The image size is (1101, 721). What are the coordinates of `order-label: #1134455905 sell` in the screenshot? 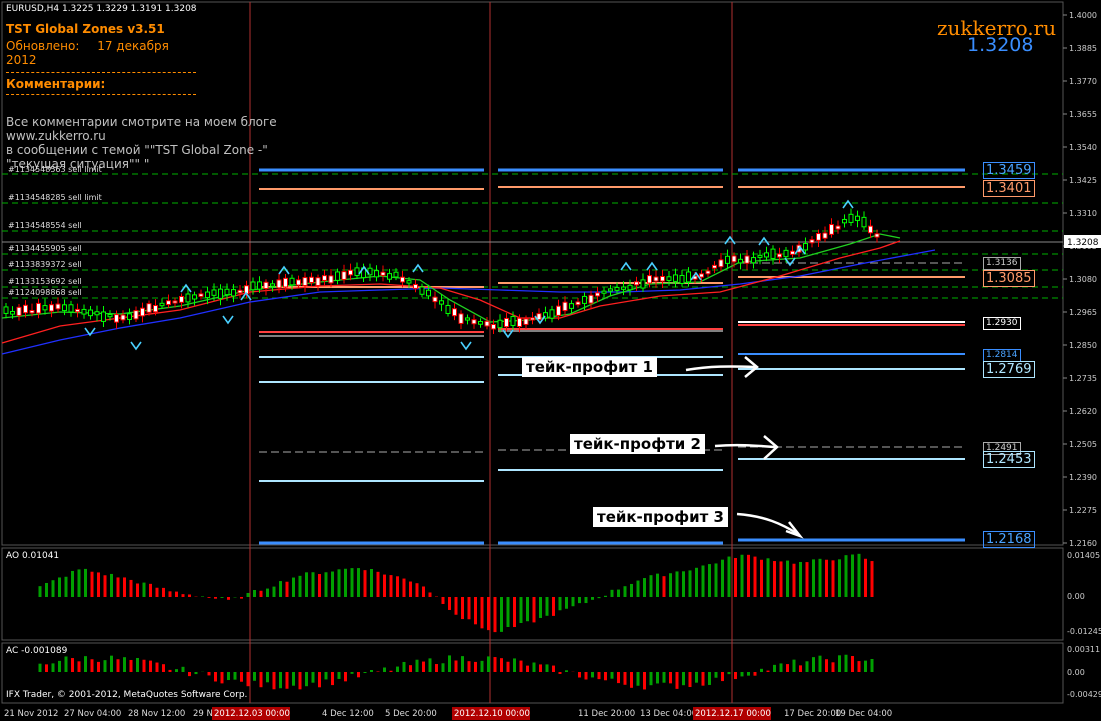 It's located at (45, 248).